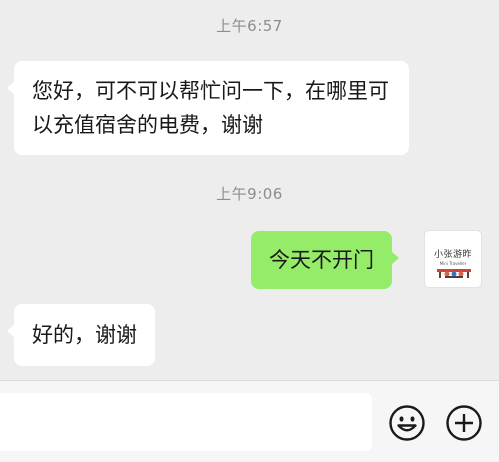 The height and width of the screenshot is (462, 499). What do you see at coordinates (454, 273) in the screenshot?
I see `avatar-illustration` at bounding box center [454, 273].